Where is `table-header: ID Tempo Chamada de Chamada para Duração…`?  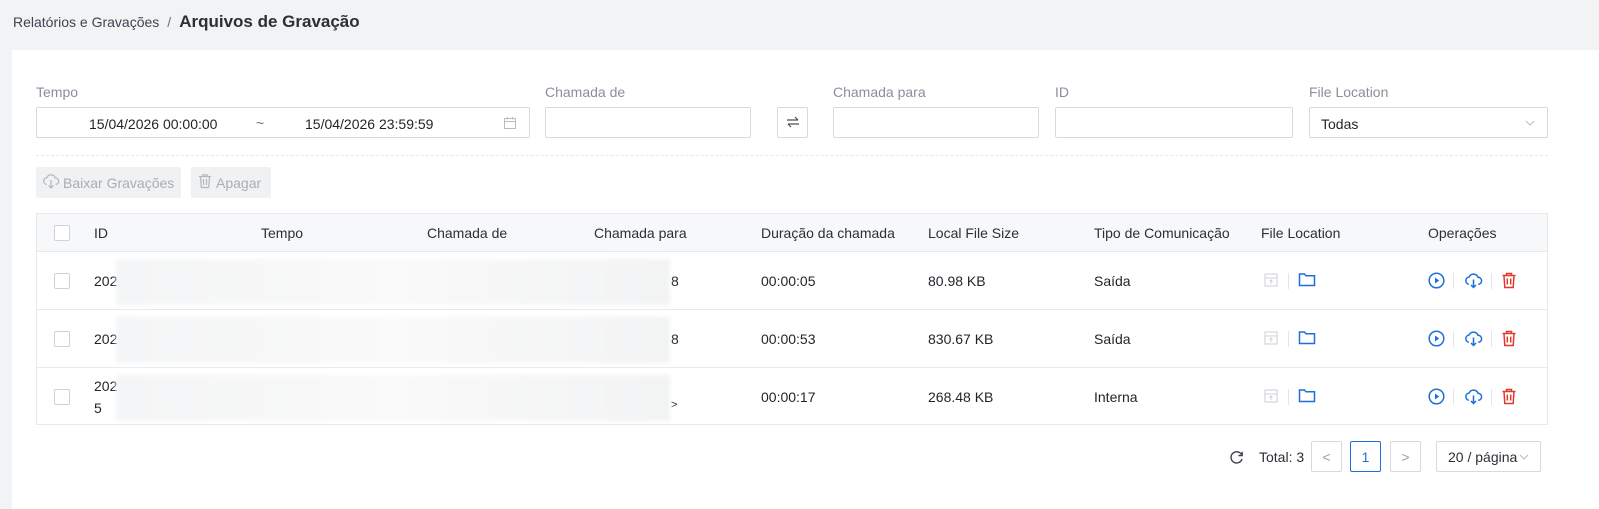
table-header: ID Tempo Chamada de Chamada para Duração… is located at coordinates (792, 233).